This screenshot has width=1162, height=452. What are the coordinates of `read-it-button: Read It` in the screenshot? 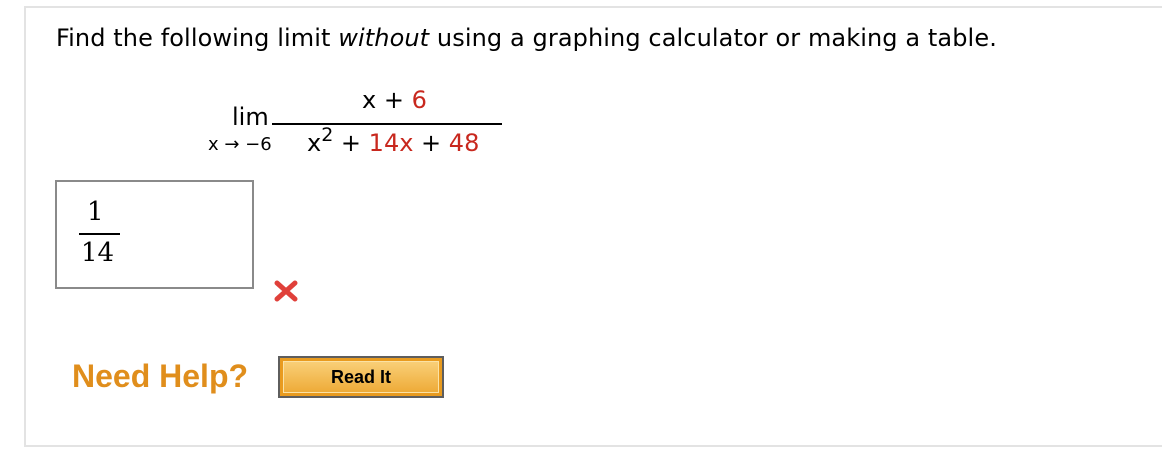 It's located at (361, 377).